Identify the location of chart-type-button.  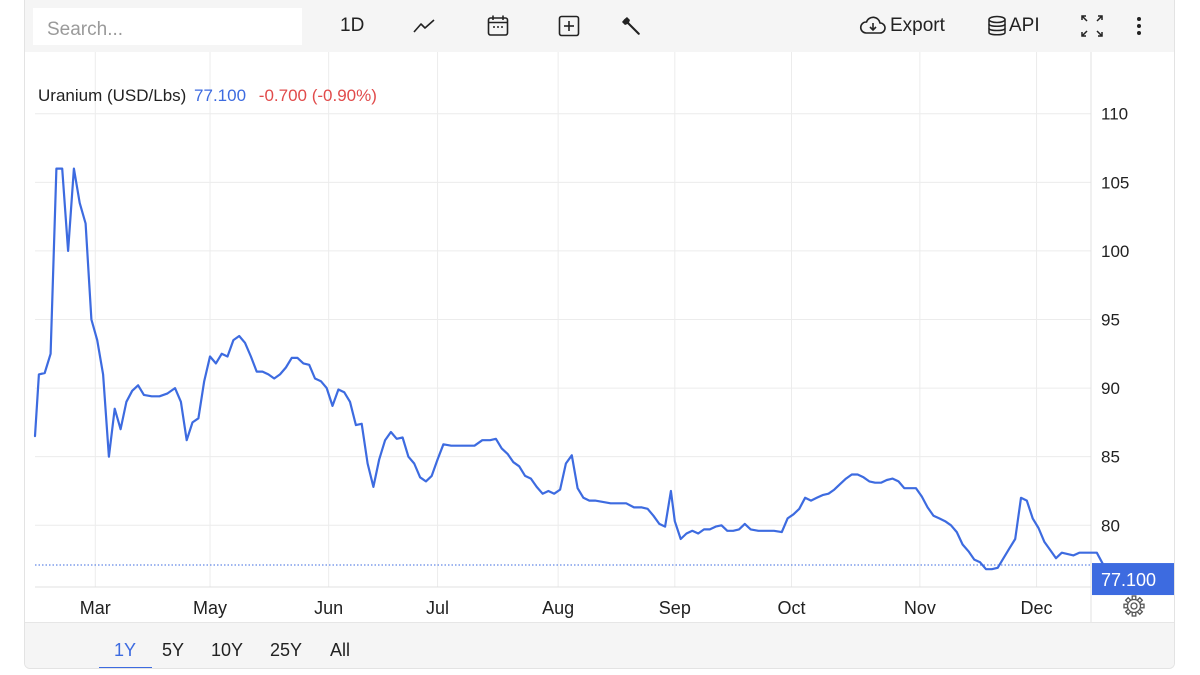
(424, 26).